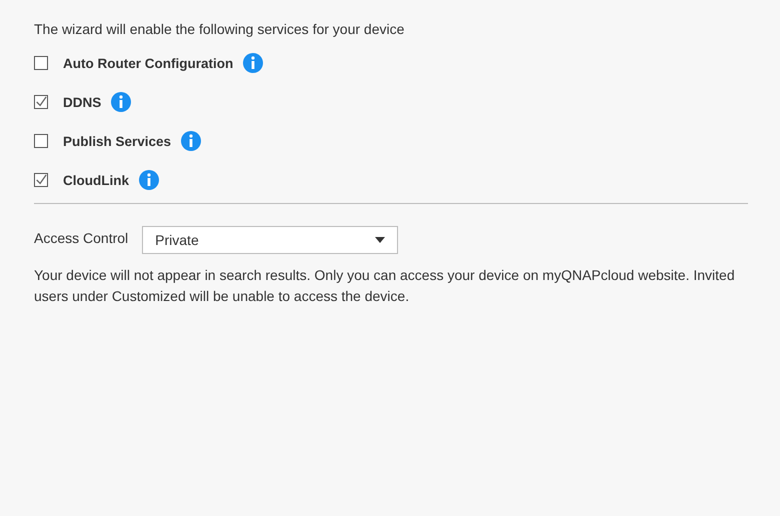 The height and width of the screenshot is (516, 780). Describe the element at coordinates (96, 180) in the screenshot. I see `service-label: CloudLink` at that location.